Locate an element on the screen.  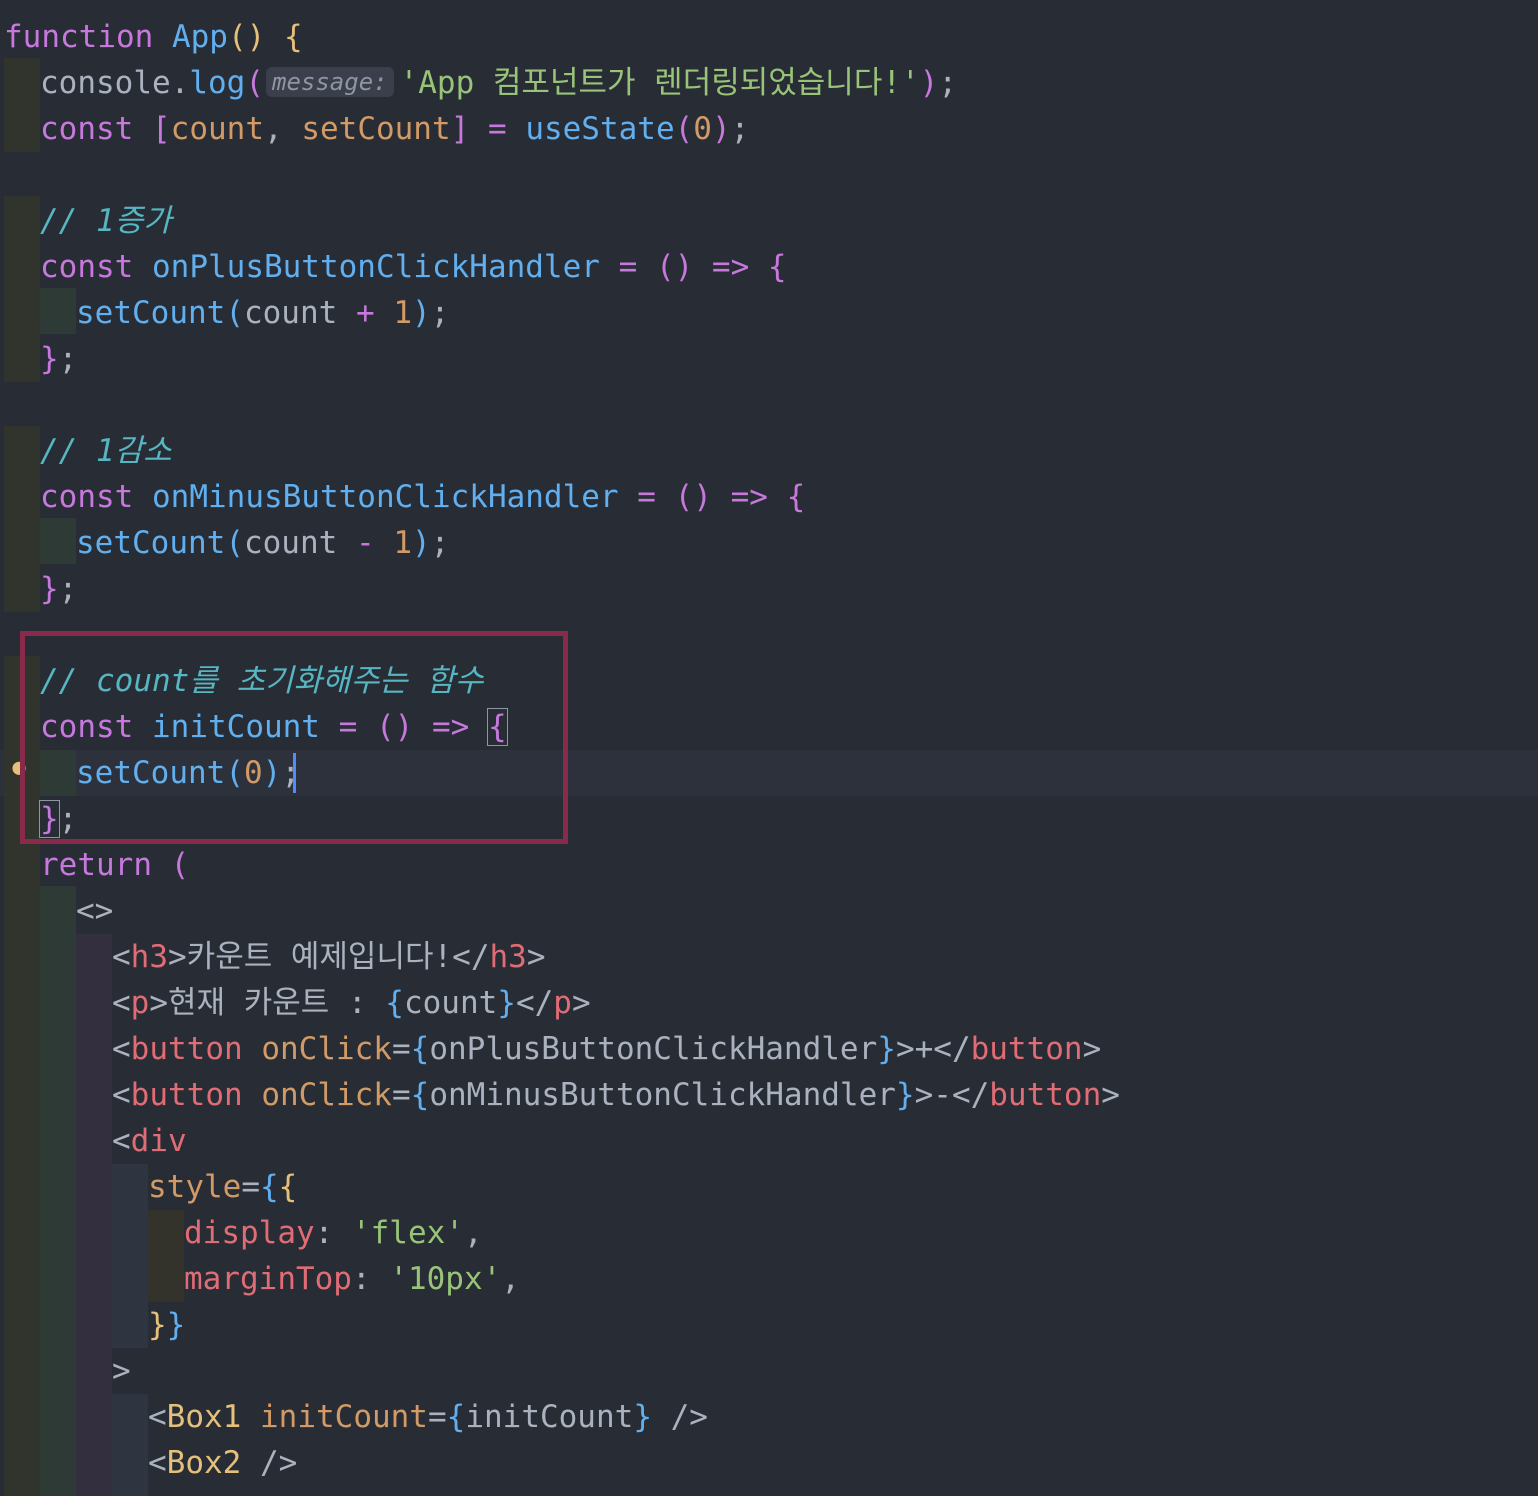
code-token: button is located at coordinates (186, 1049).